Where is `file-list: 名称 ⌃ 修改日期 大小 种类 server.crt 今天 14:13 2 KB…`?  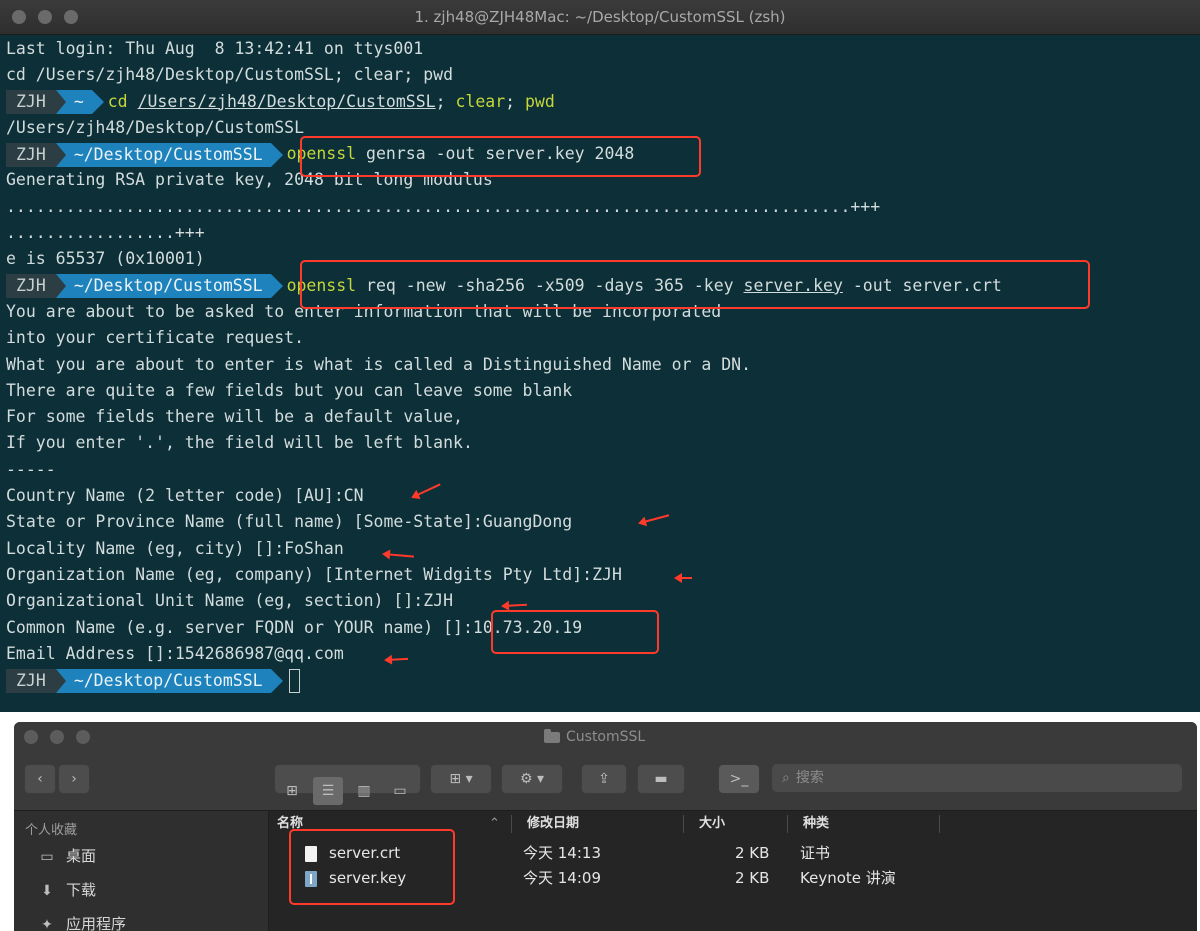
file-list: 名称 ⌃ 修改日期 大小 种类 server.crt 今天 14:13 2 KB… is located at coordinates (733, 871).